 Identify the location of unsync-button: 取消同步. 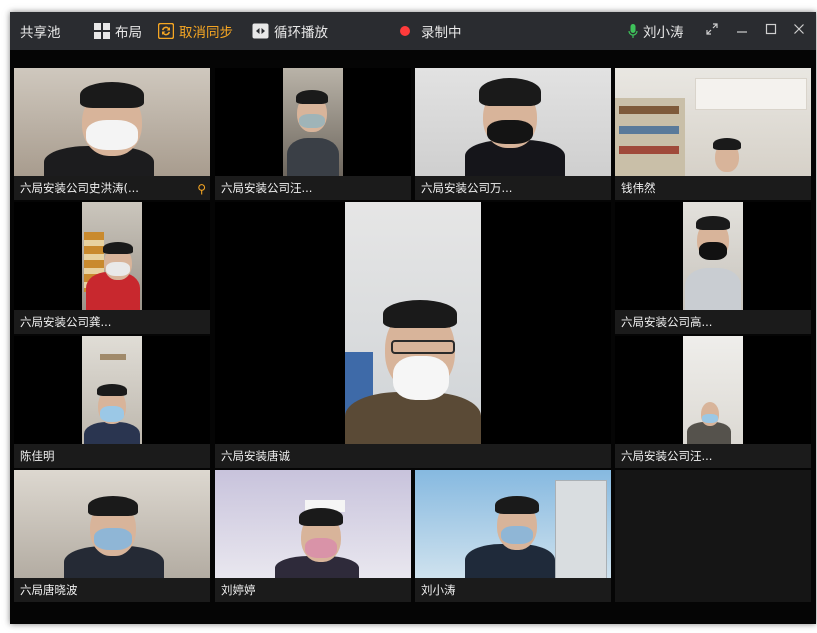
(195, 31).